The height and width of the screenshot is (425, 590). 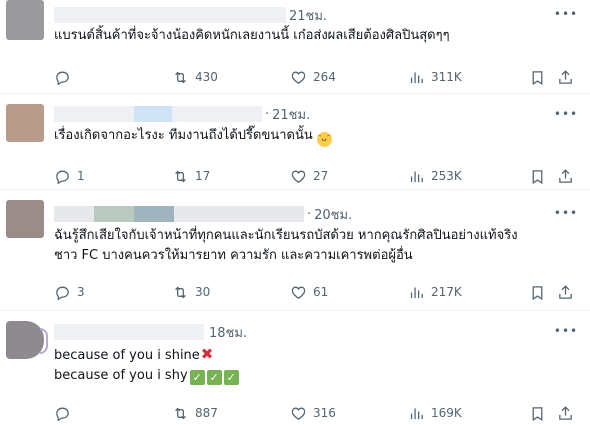 What do you see at coordinates (69, 176) in the screenshot?
I see `reply-button: 1` at bounding box center [69, 176].